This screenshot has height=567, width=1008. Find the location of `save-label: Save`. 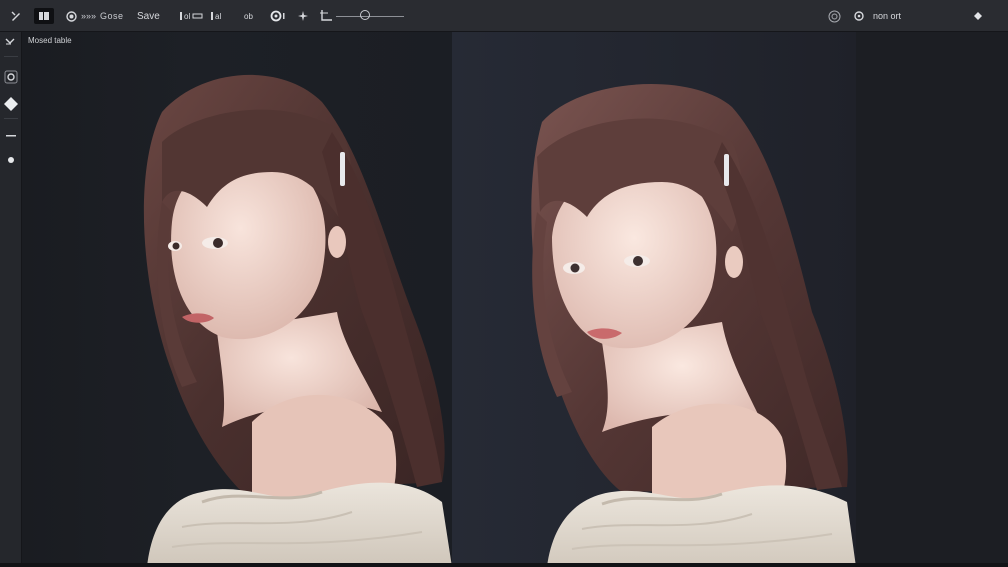

save-label: Save is located at coordinates (148, 16).